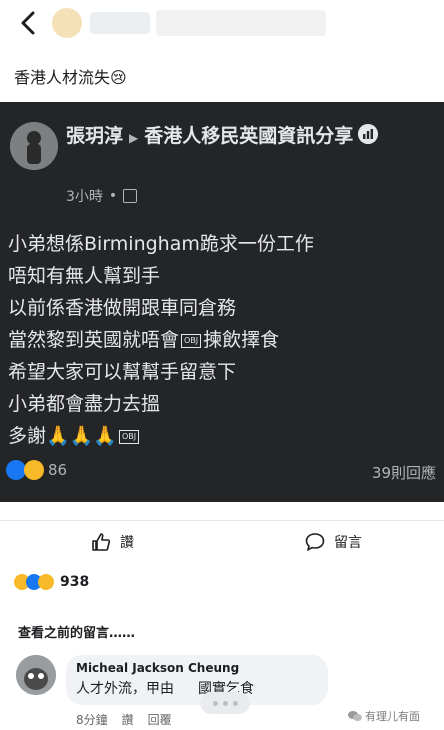  Describe the element at coordinates (36, 675) in the screenshot. I see `commenter-avatar` at that location.